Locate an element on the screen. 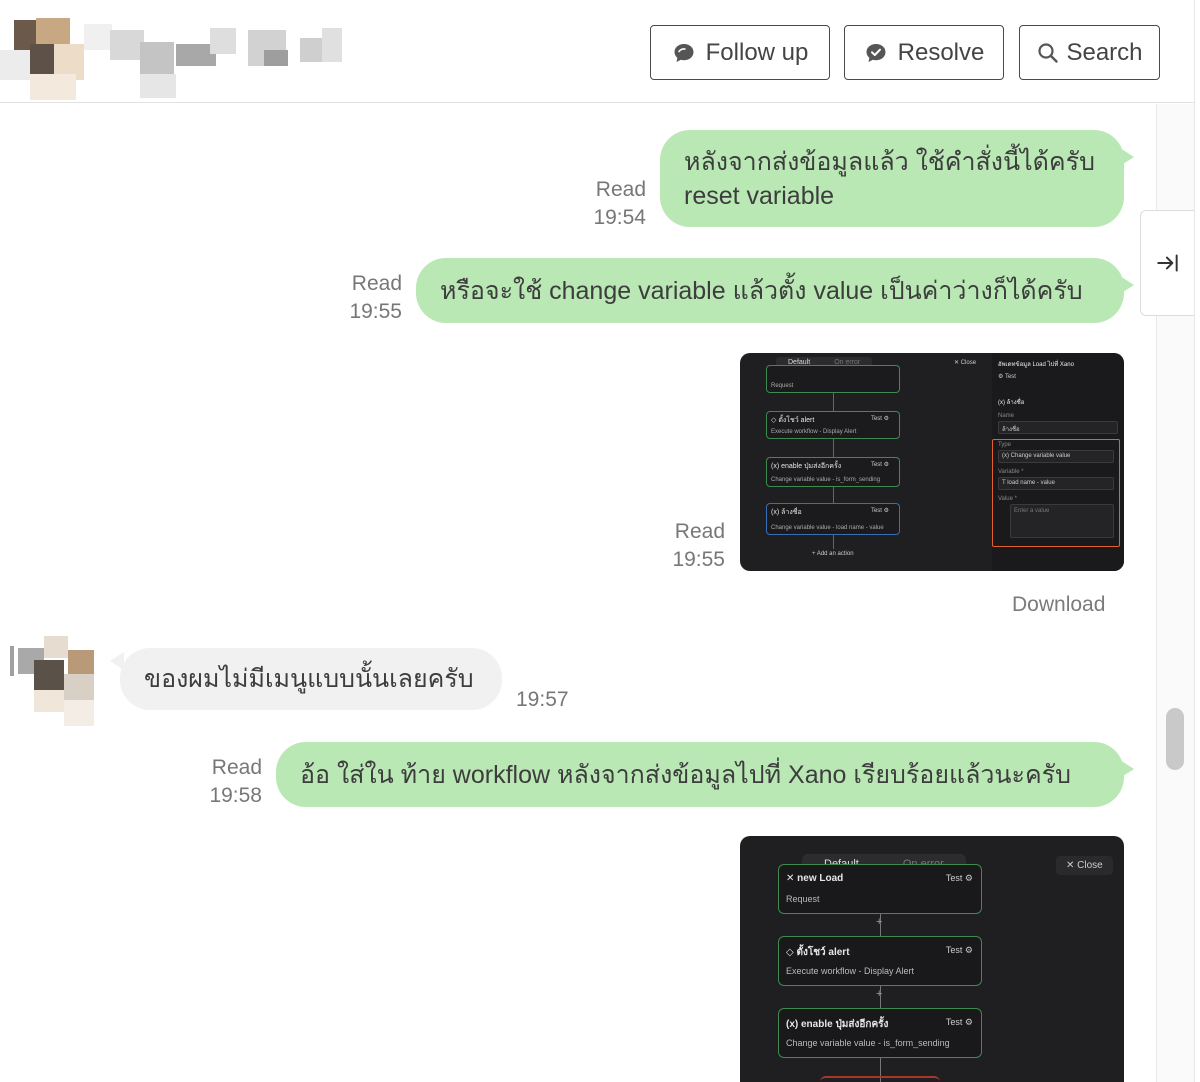  search-button: Search is located at coordinates (1089, 52).